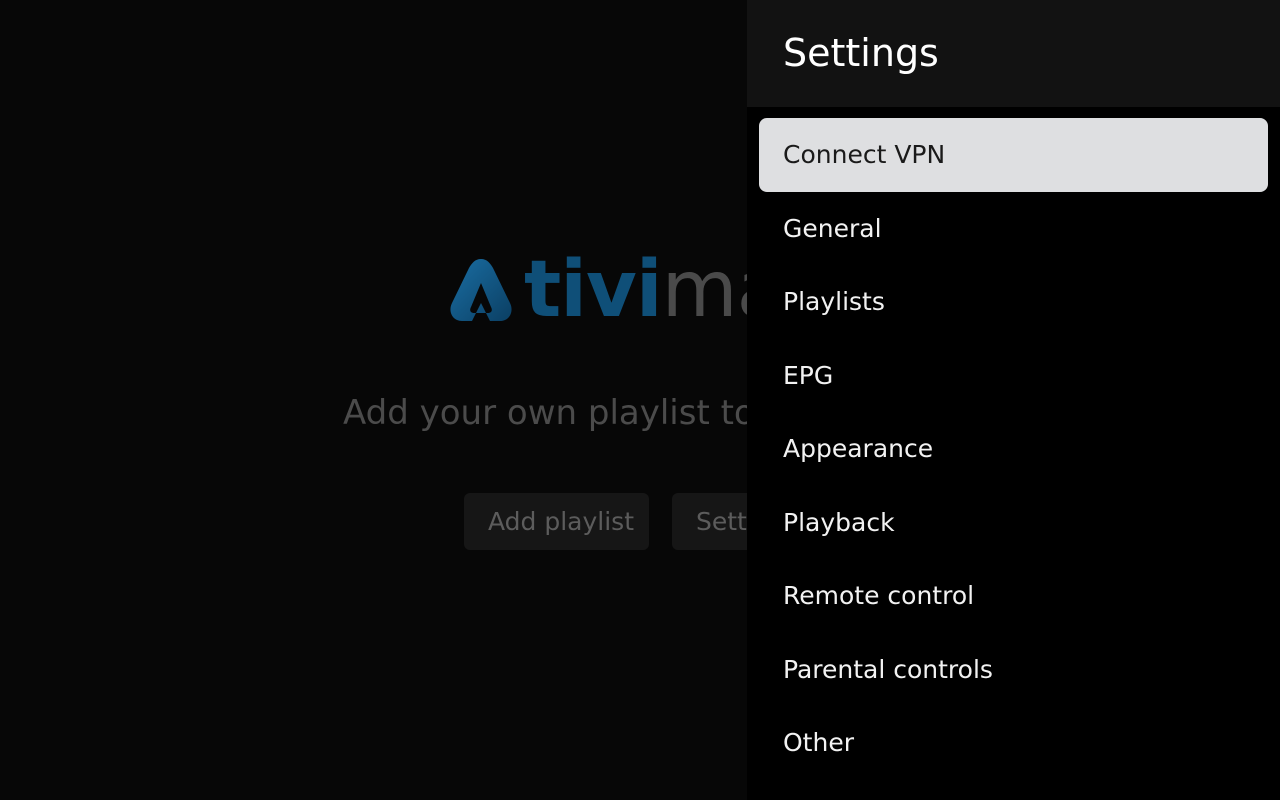 The height and width of the screenshot is (800, 1280). Describe the element at coordinates (1013, 229) in the screenshot. I see `menu-item-general: General` at that location.